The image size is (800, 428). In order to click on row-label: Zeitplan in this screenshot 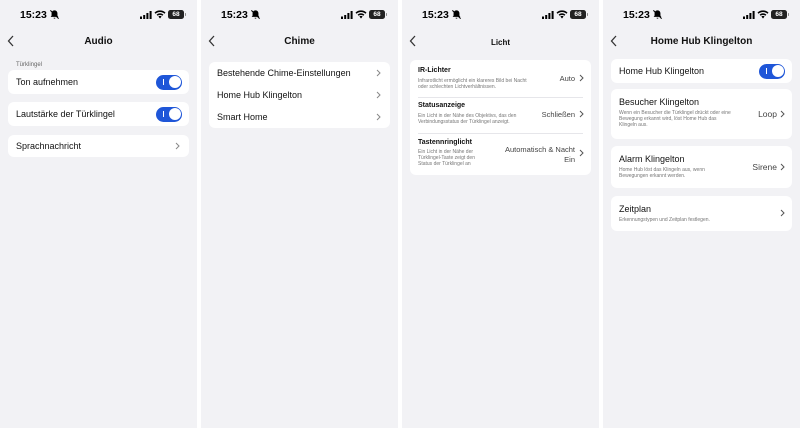, I will do `click(635, 209)`.